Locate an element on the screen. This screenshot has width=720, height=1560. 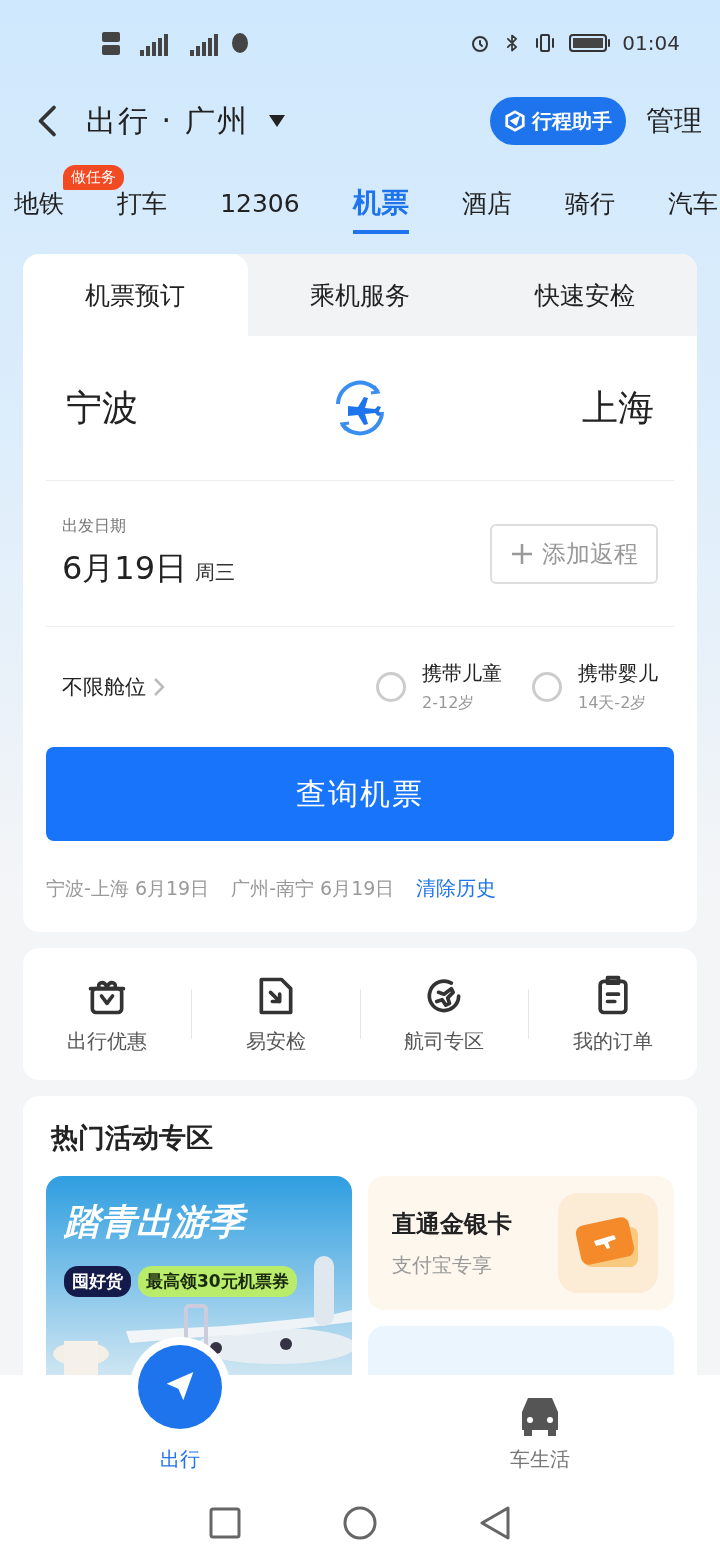
nav-tab: 车生活 is located at coordinates (540, 1430).